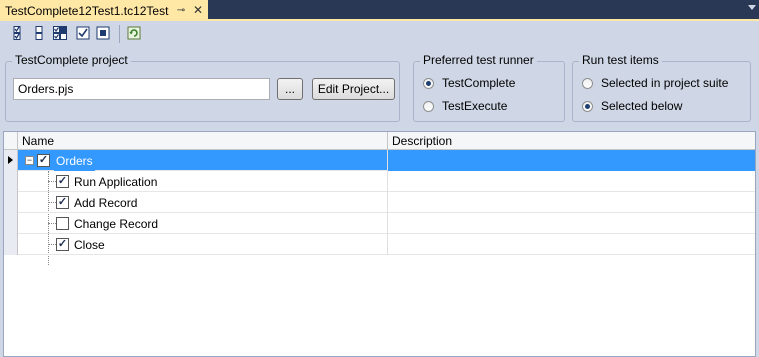 The width and height of the screenshot is (759, 357). I want to click on table-row: ✓ Close, so click(379, 244).